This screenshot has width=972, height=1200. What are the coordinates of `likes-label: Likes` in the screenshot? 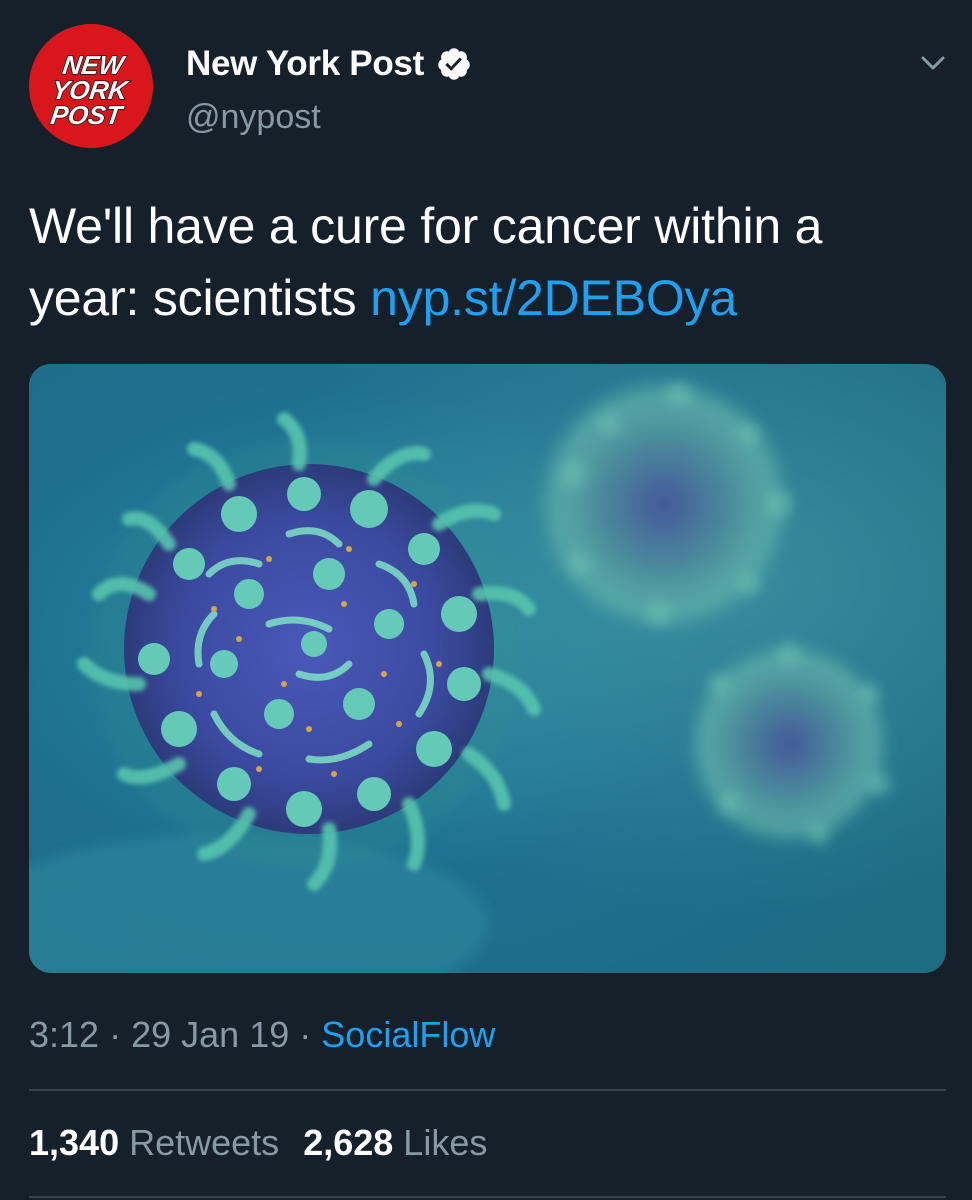 It's located at (445, 1142).